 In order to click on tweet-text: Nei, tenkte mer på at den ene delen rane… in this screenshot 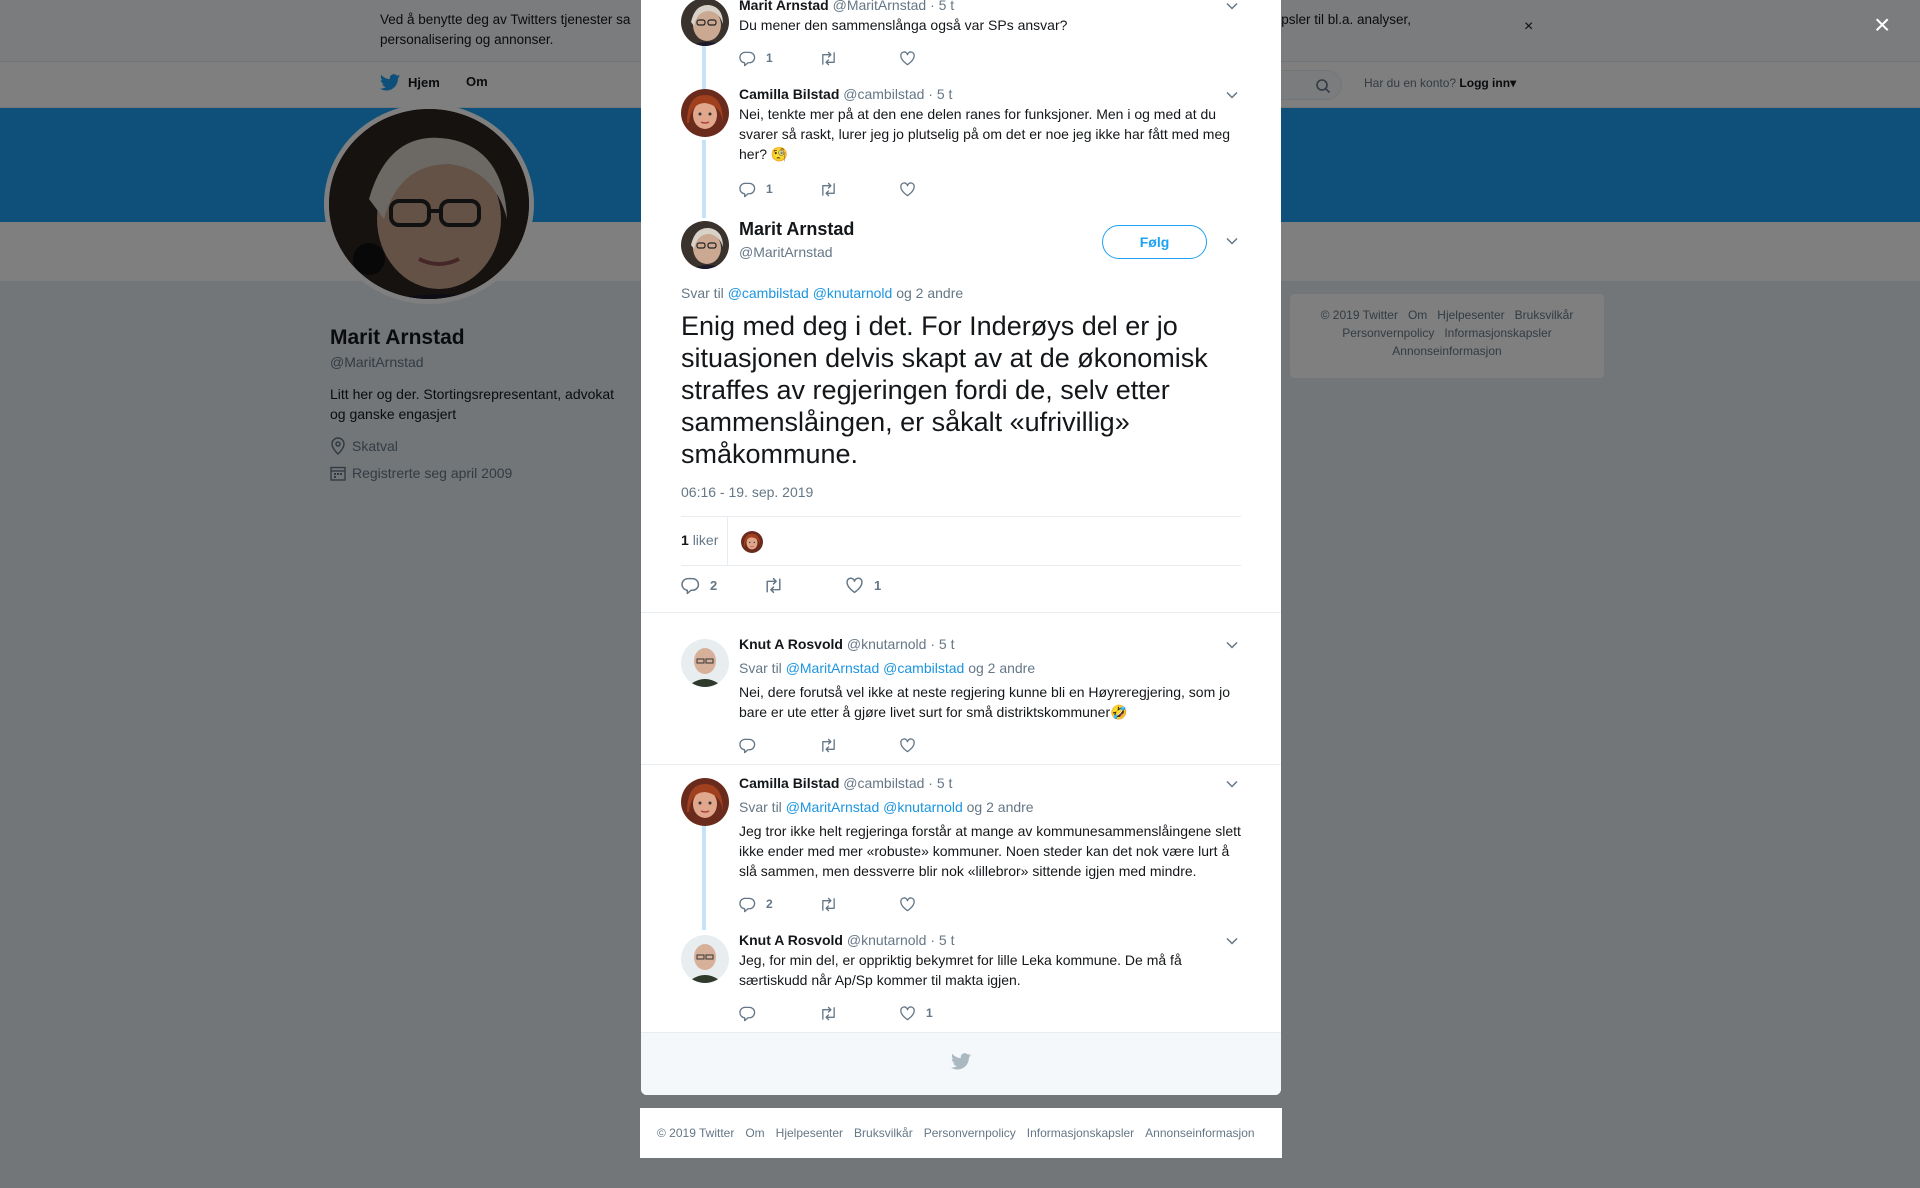, I will do `click(985, 134)`.